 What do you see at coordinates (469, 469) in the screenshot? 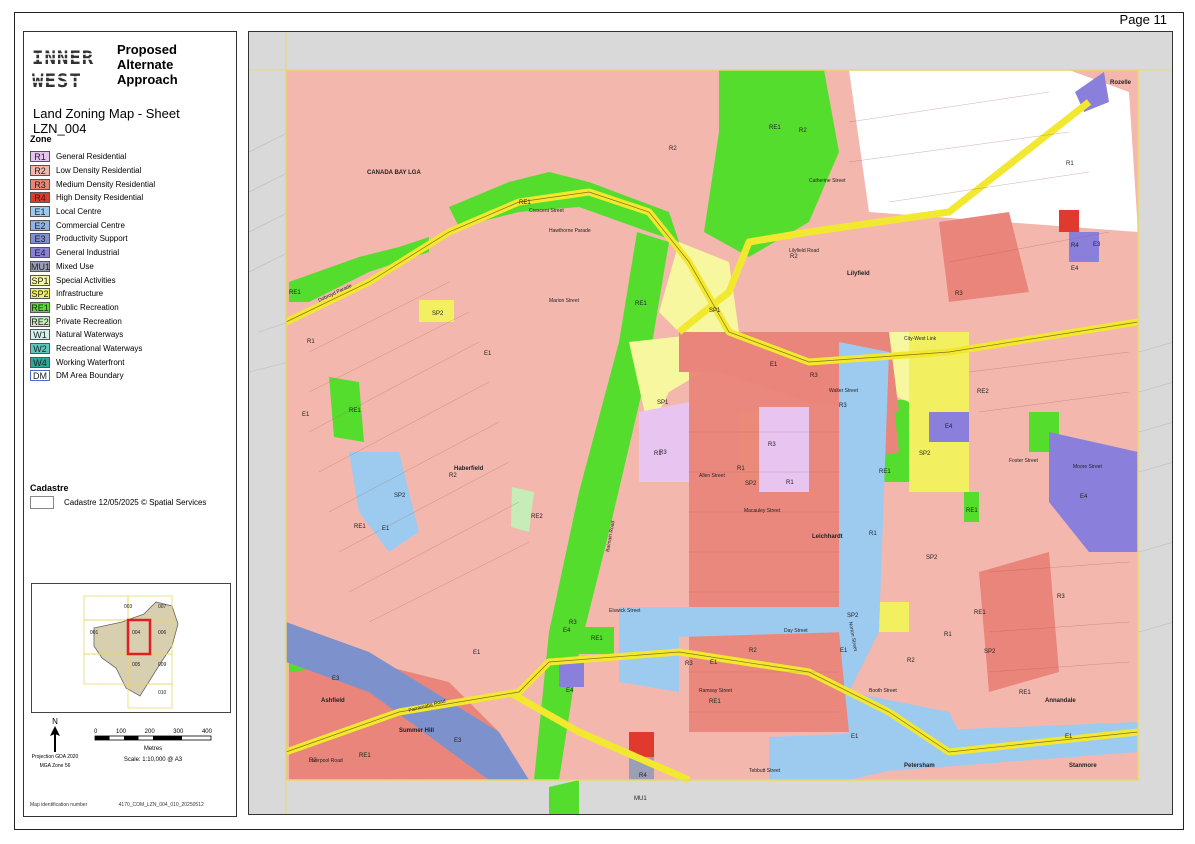
I see `suburb-label: Haberfield` at bounding box center [469, 469].